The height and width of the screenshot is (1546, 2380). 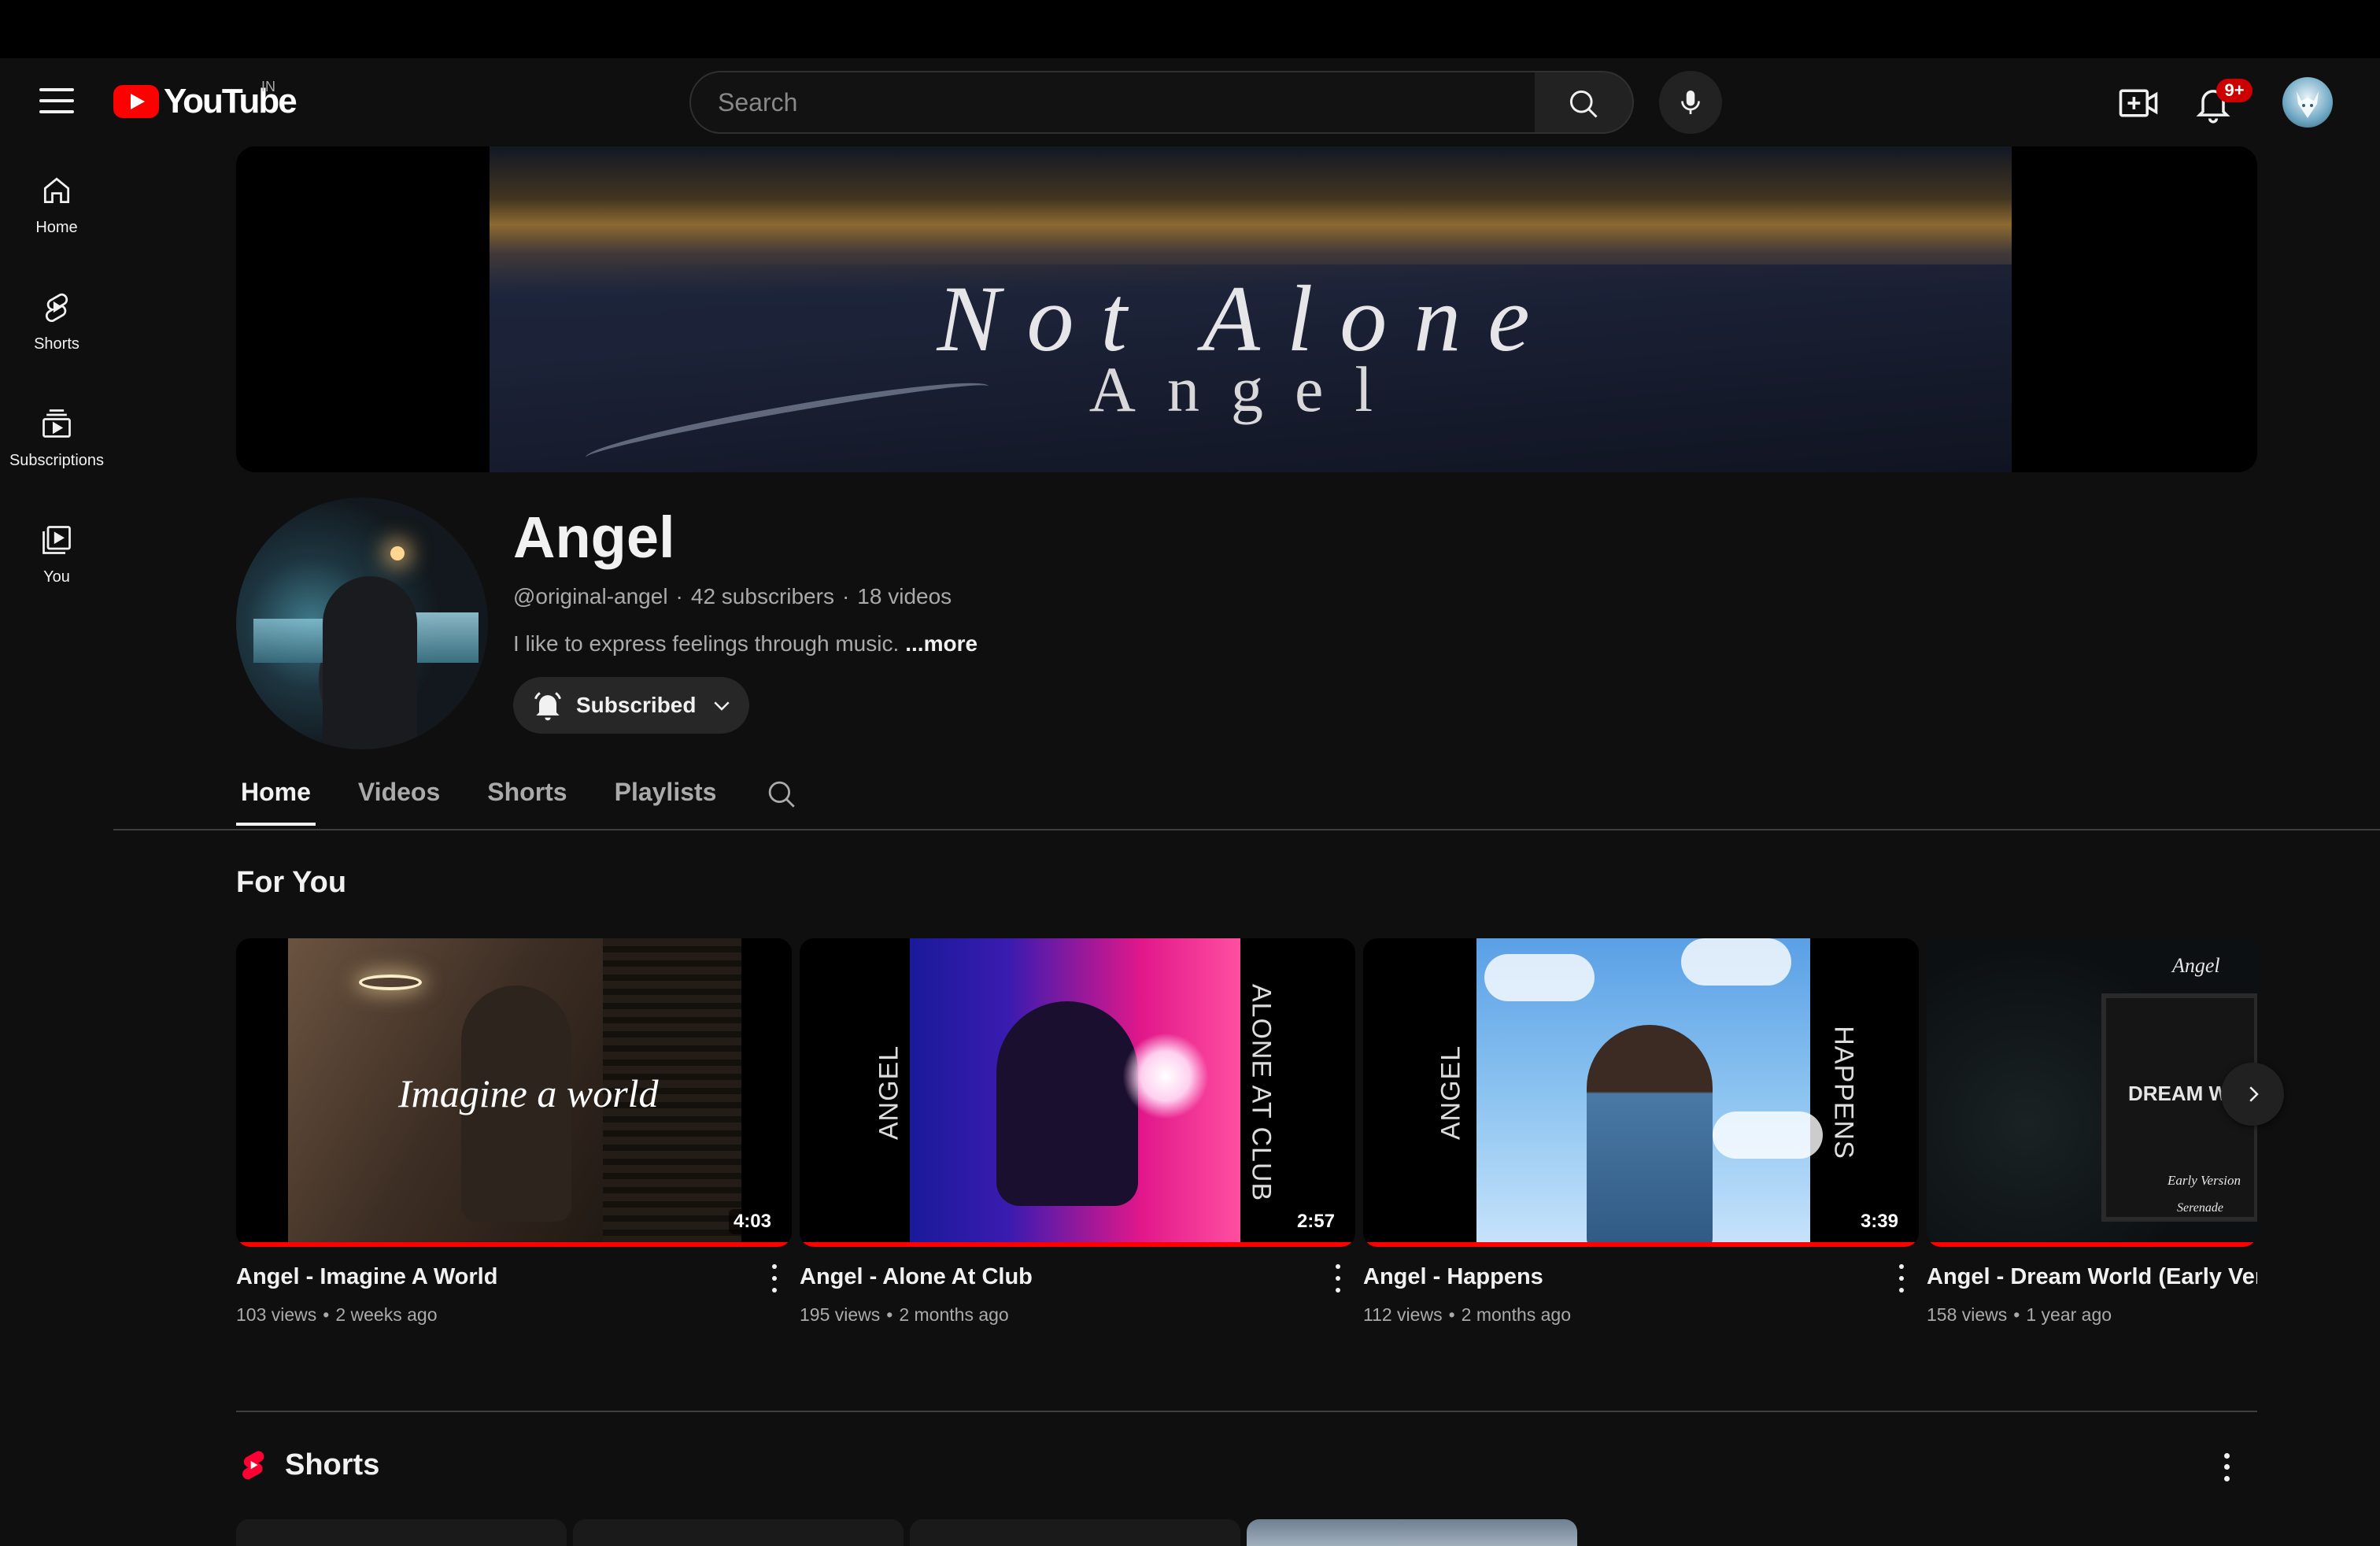 I want to click on avatar-figure, so click(x=370, y=663).